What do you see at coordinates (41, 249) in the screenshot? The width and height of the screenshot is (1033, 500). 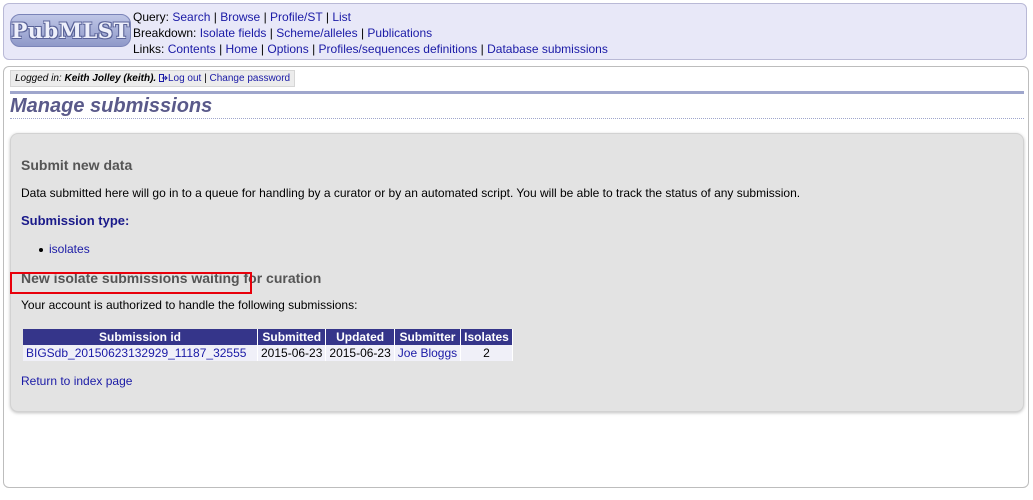 I see `bullet-icon` at bounding box center [41, 249].